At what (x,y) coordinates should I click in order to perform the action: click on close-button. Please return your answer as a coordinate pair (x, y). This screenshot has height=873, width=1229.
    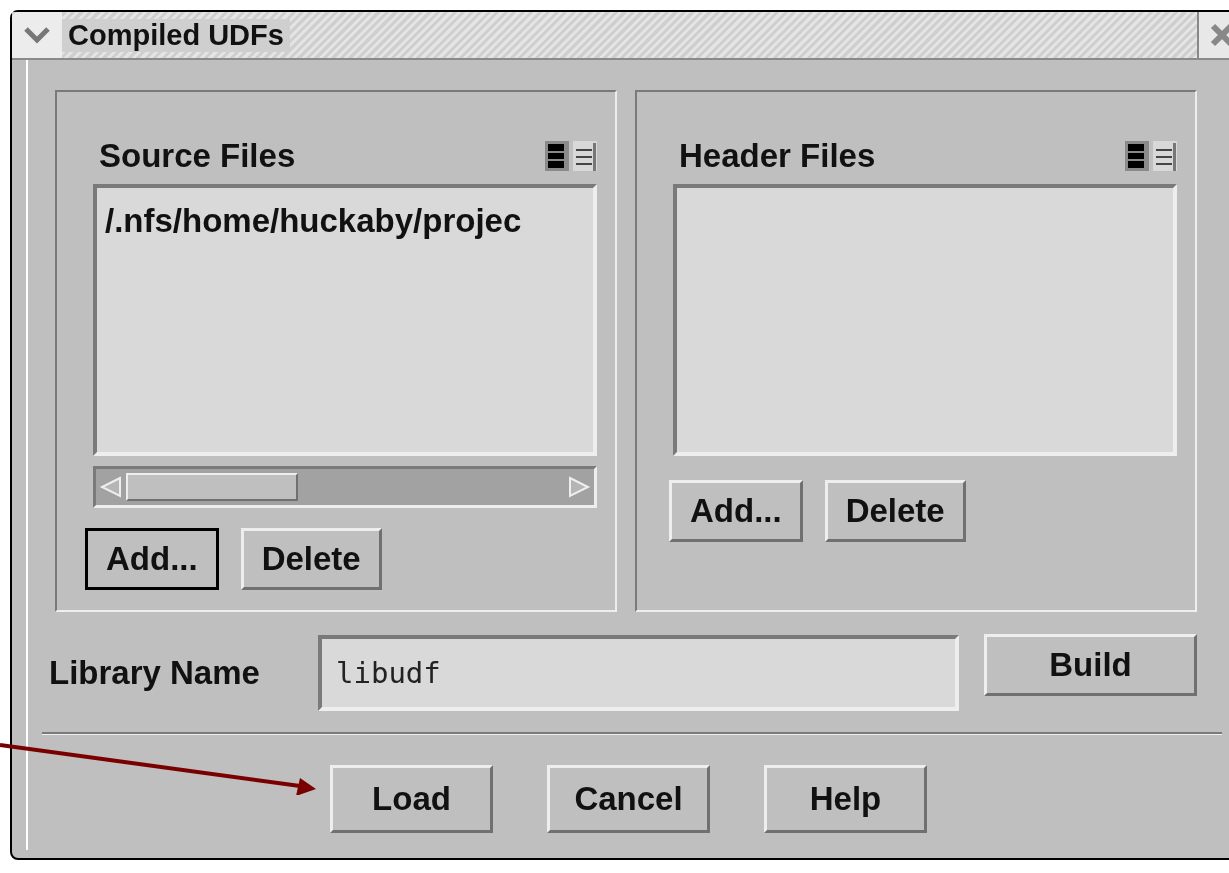
    Looking at the image, I should click on (1213, 35).